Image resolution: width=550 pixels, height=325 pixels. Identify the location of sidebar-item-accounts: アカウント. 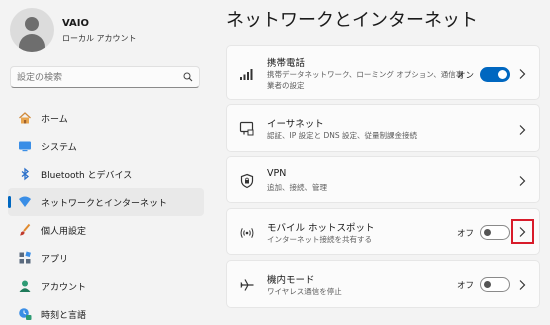
(106, 286).